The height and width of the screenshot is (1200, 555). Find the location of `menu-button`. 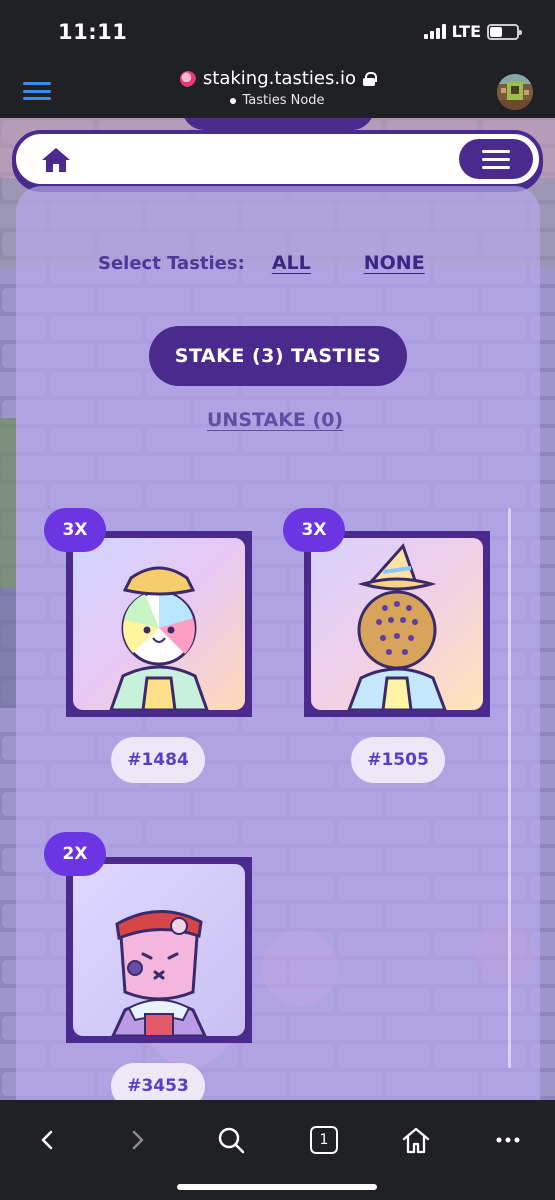

menu-button is located at coordinates (496, 159).